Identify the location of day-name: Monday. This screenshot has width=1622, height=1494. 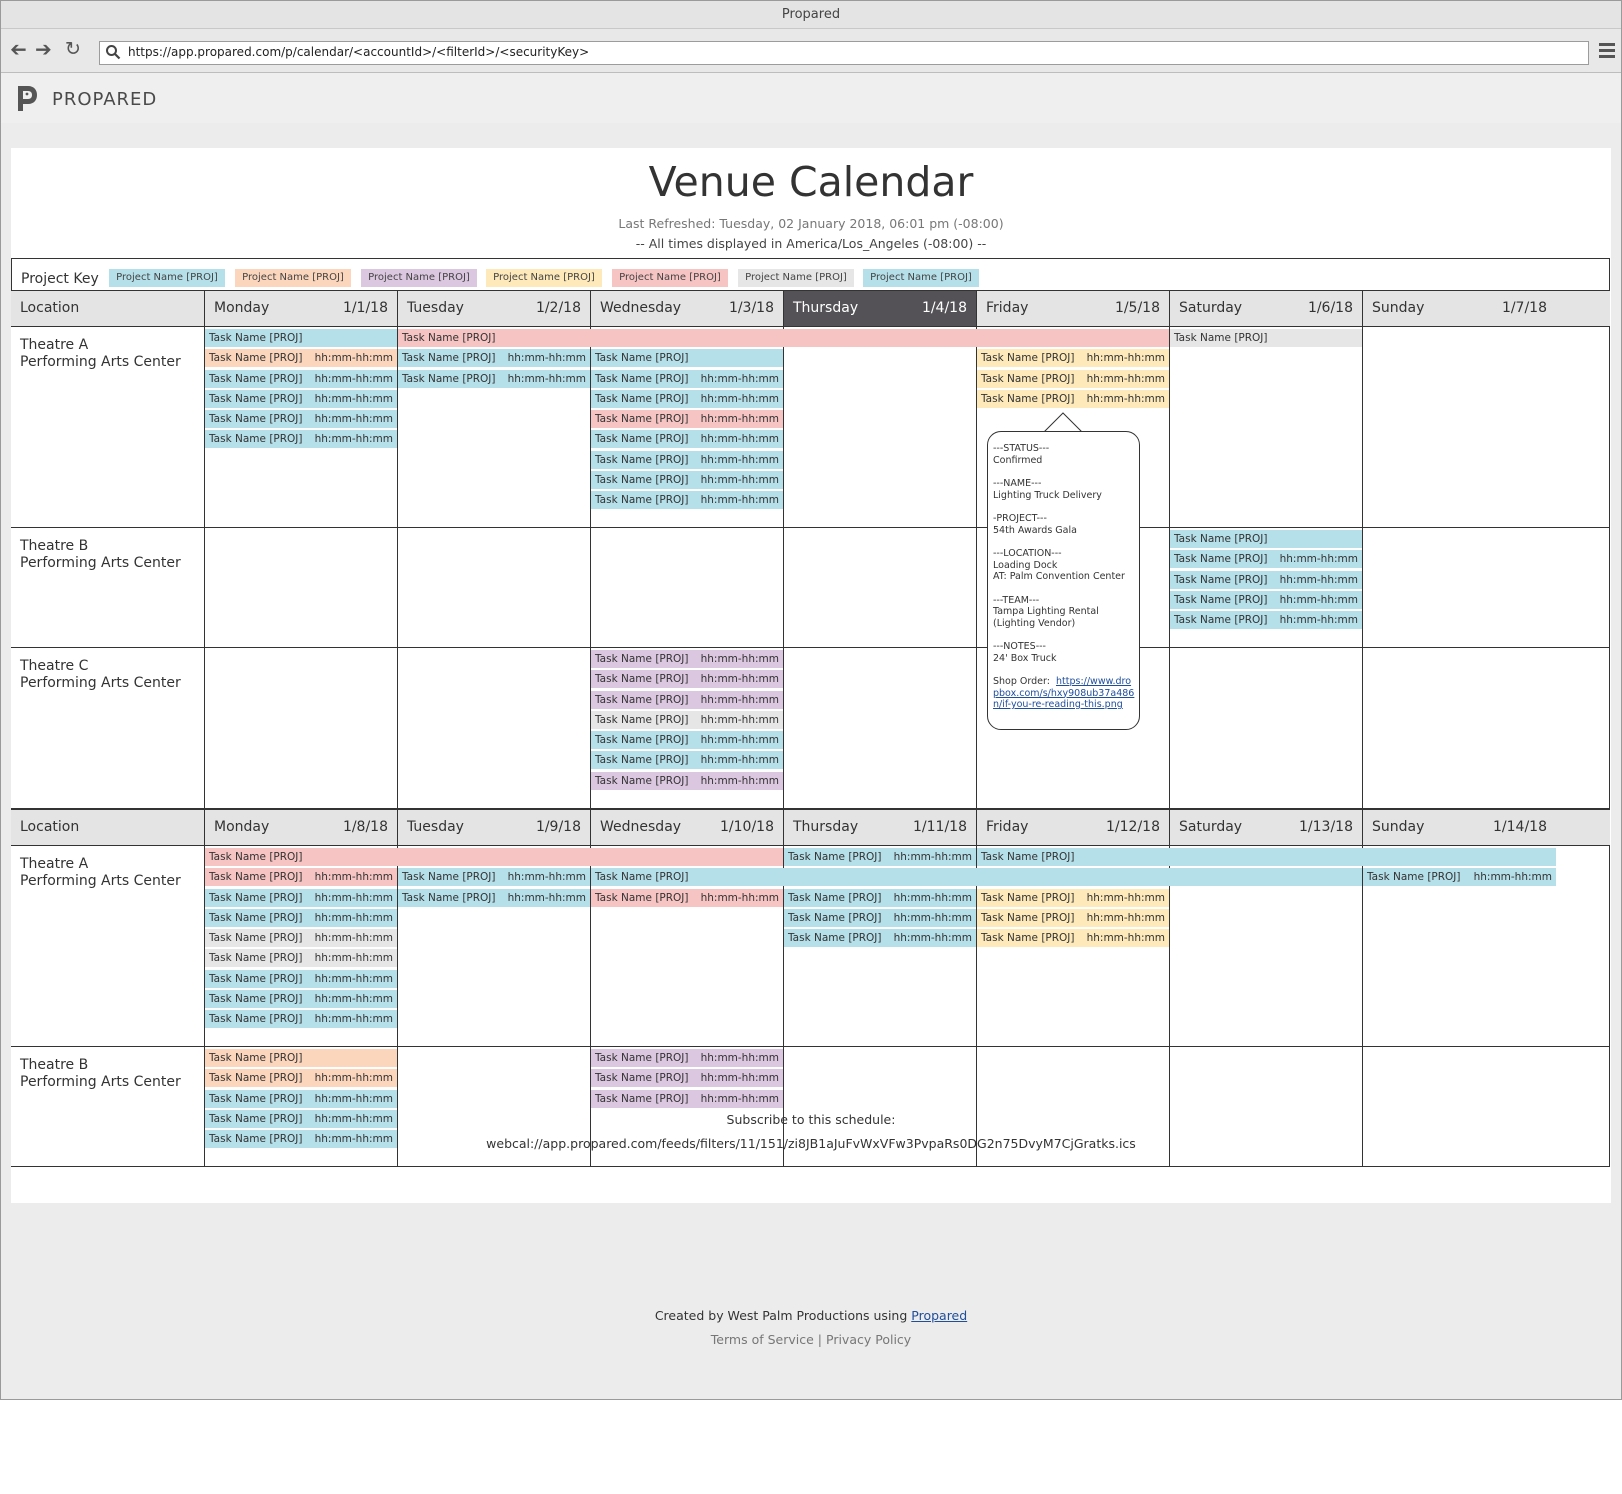
(242, 827).